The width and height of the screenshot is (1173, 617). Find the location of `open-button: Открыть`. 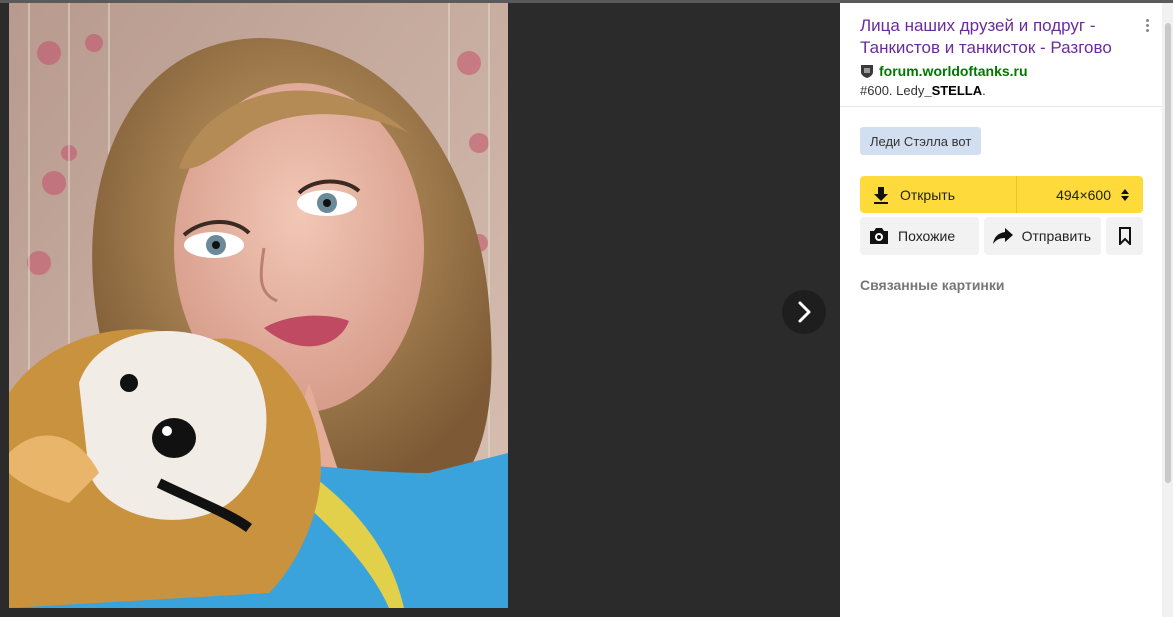

open-button: Открыть is located at coordinates (938, 194).